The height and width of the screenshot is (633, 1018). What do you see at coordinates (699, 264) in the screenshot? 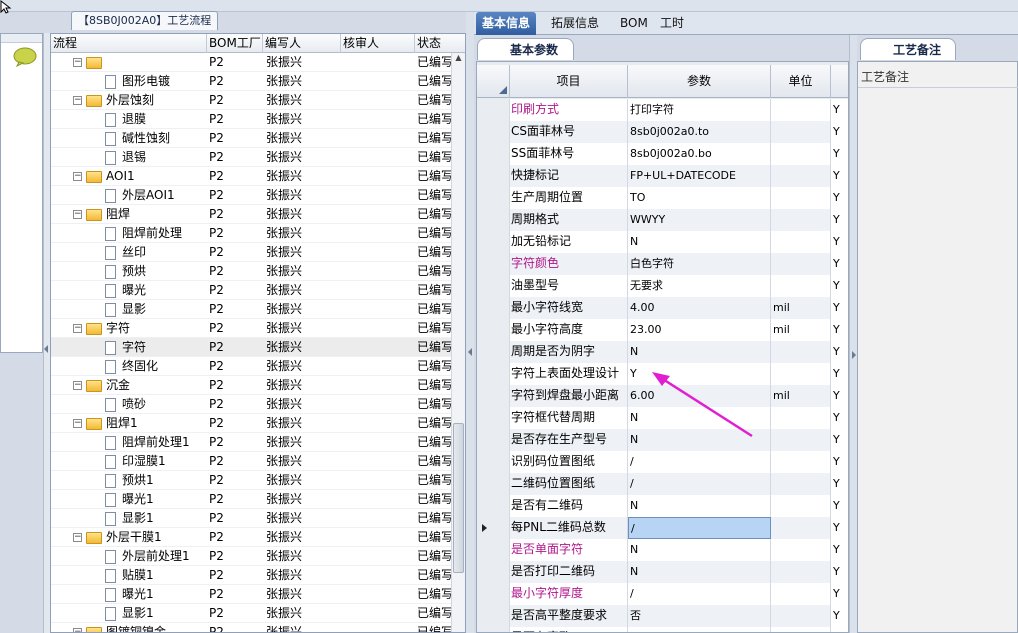
I see `param-value-cell: 白色字符` at bounding box center [699, 264].